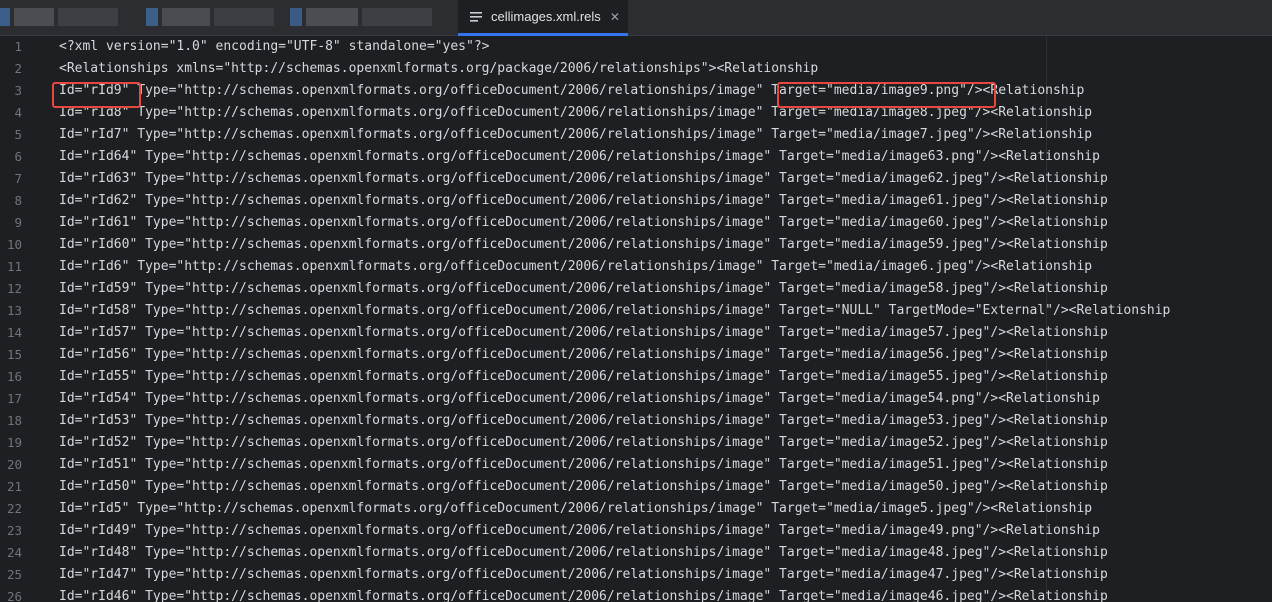  What do you see at coordinates (14, 464) in the screenshot?
I see `line-number: 20` at bounding box center [14, 464].